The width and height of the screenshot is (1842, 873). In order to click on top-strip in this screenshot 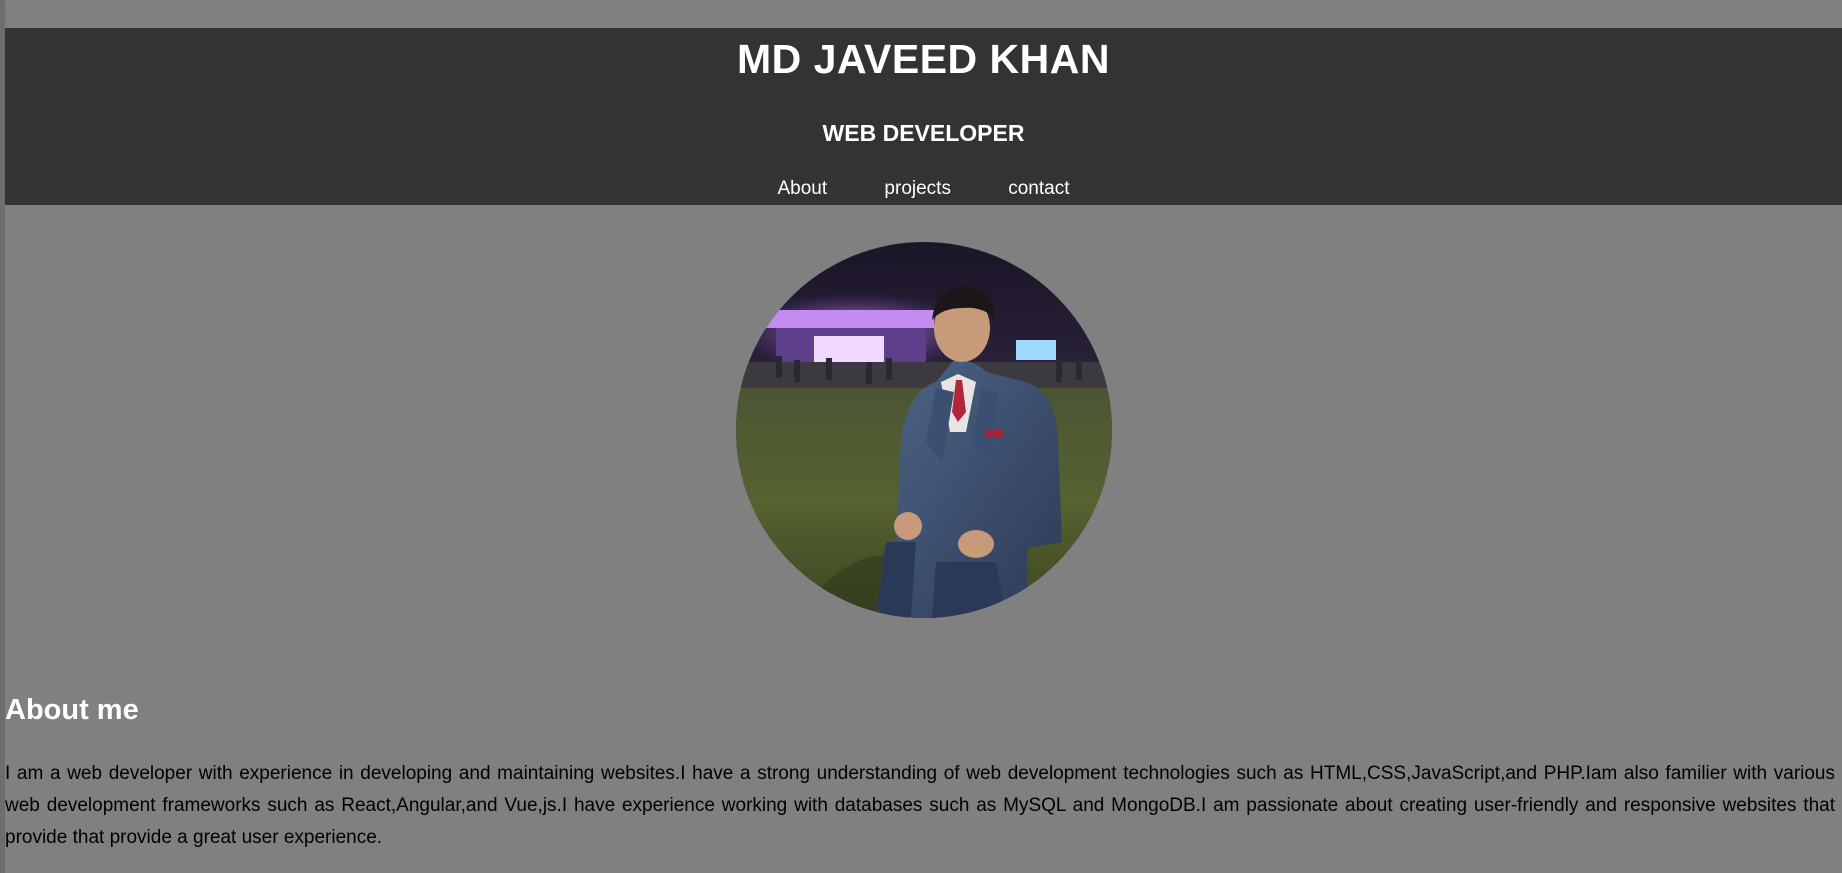, I will do `click(923, 14)`.